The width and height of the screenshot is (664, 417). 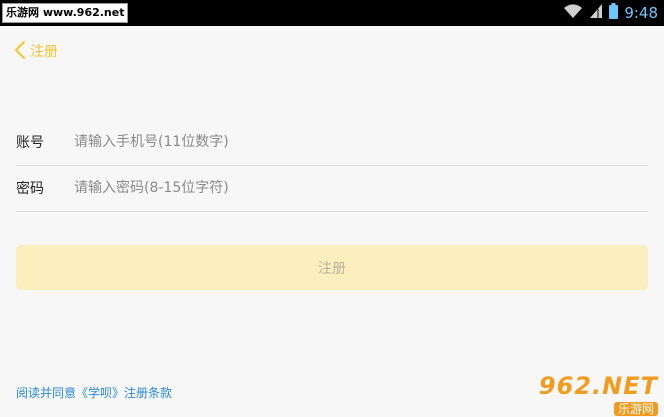 I want to click on signal-icon, so click(x=596, y=13).